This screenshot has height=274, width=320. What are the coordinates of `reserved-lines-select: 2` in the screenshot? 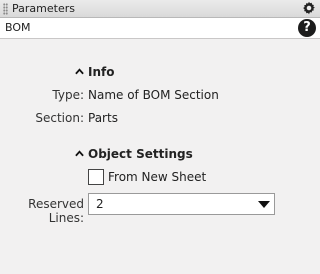 It's located at (181, 204).